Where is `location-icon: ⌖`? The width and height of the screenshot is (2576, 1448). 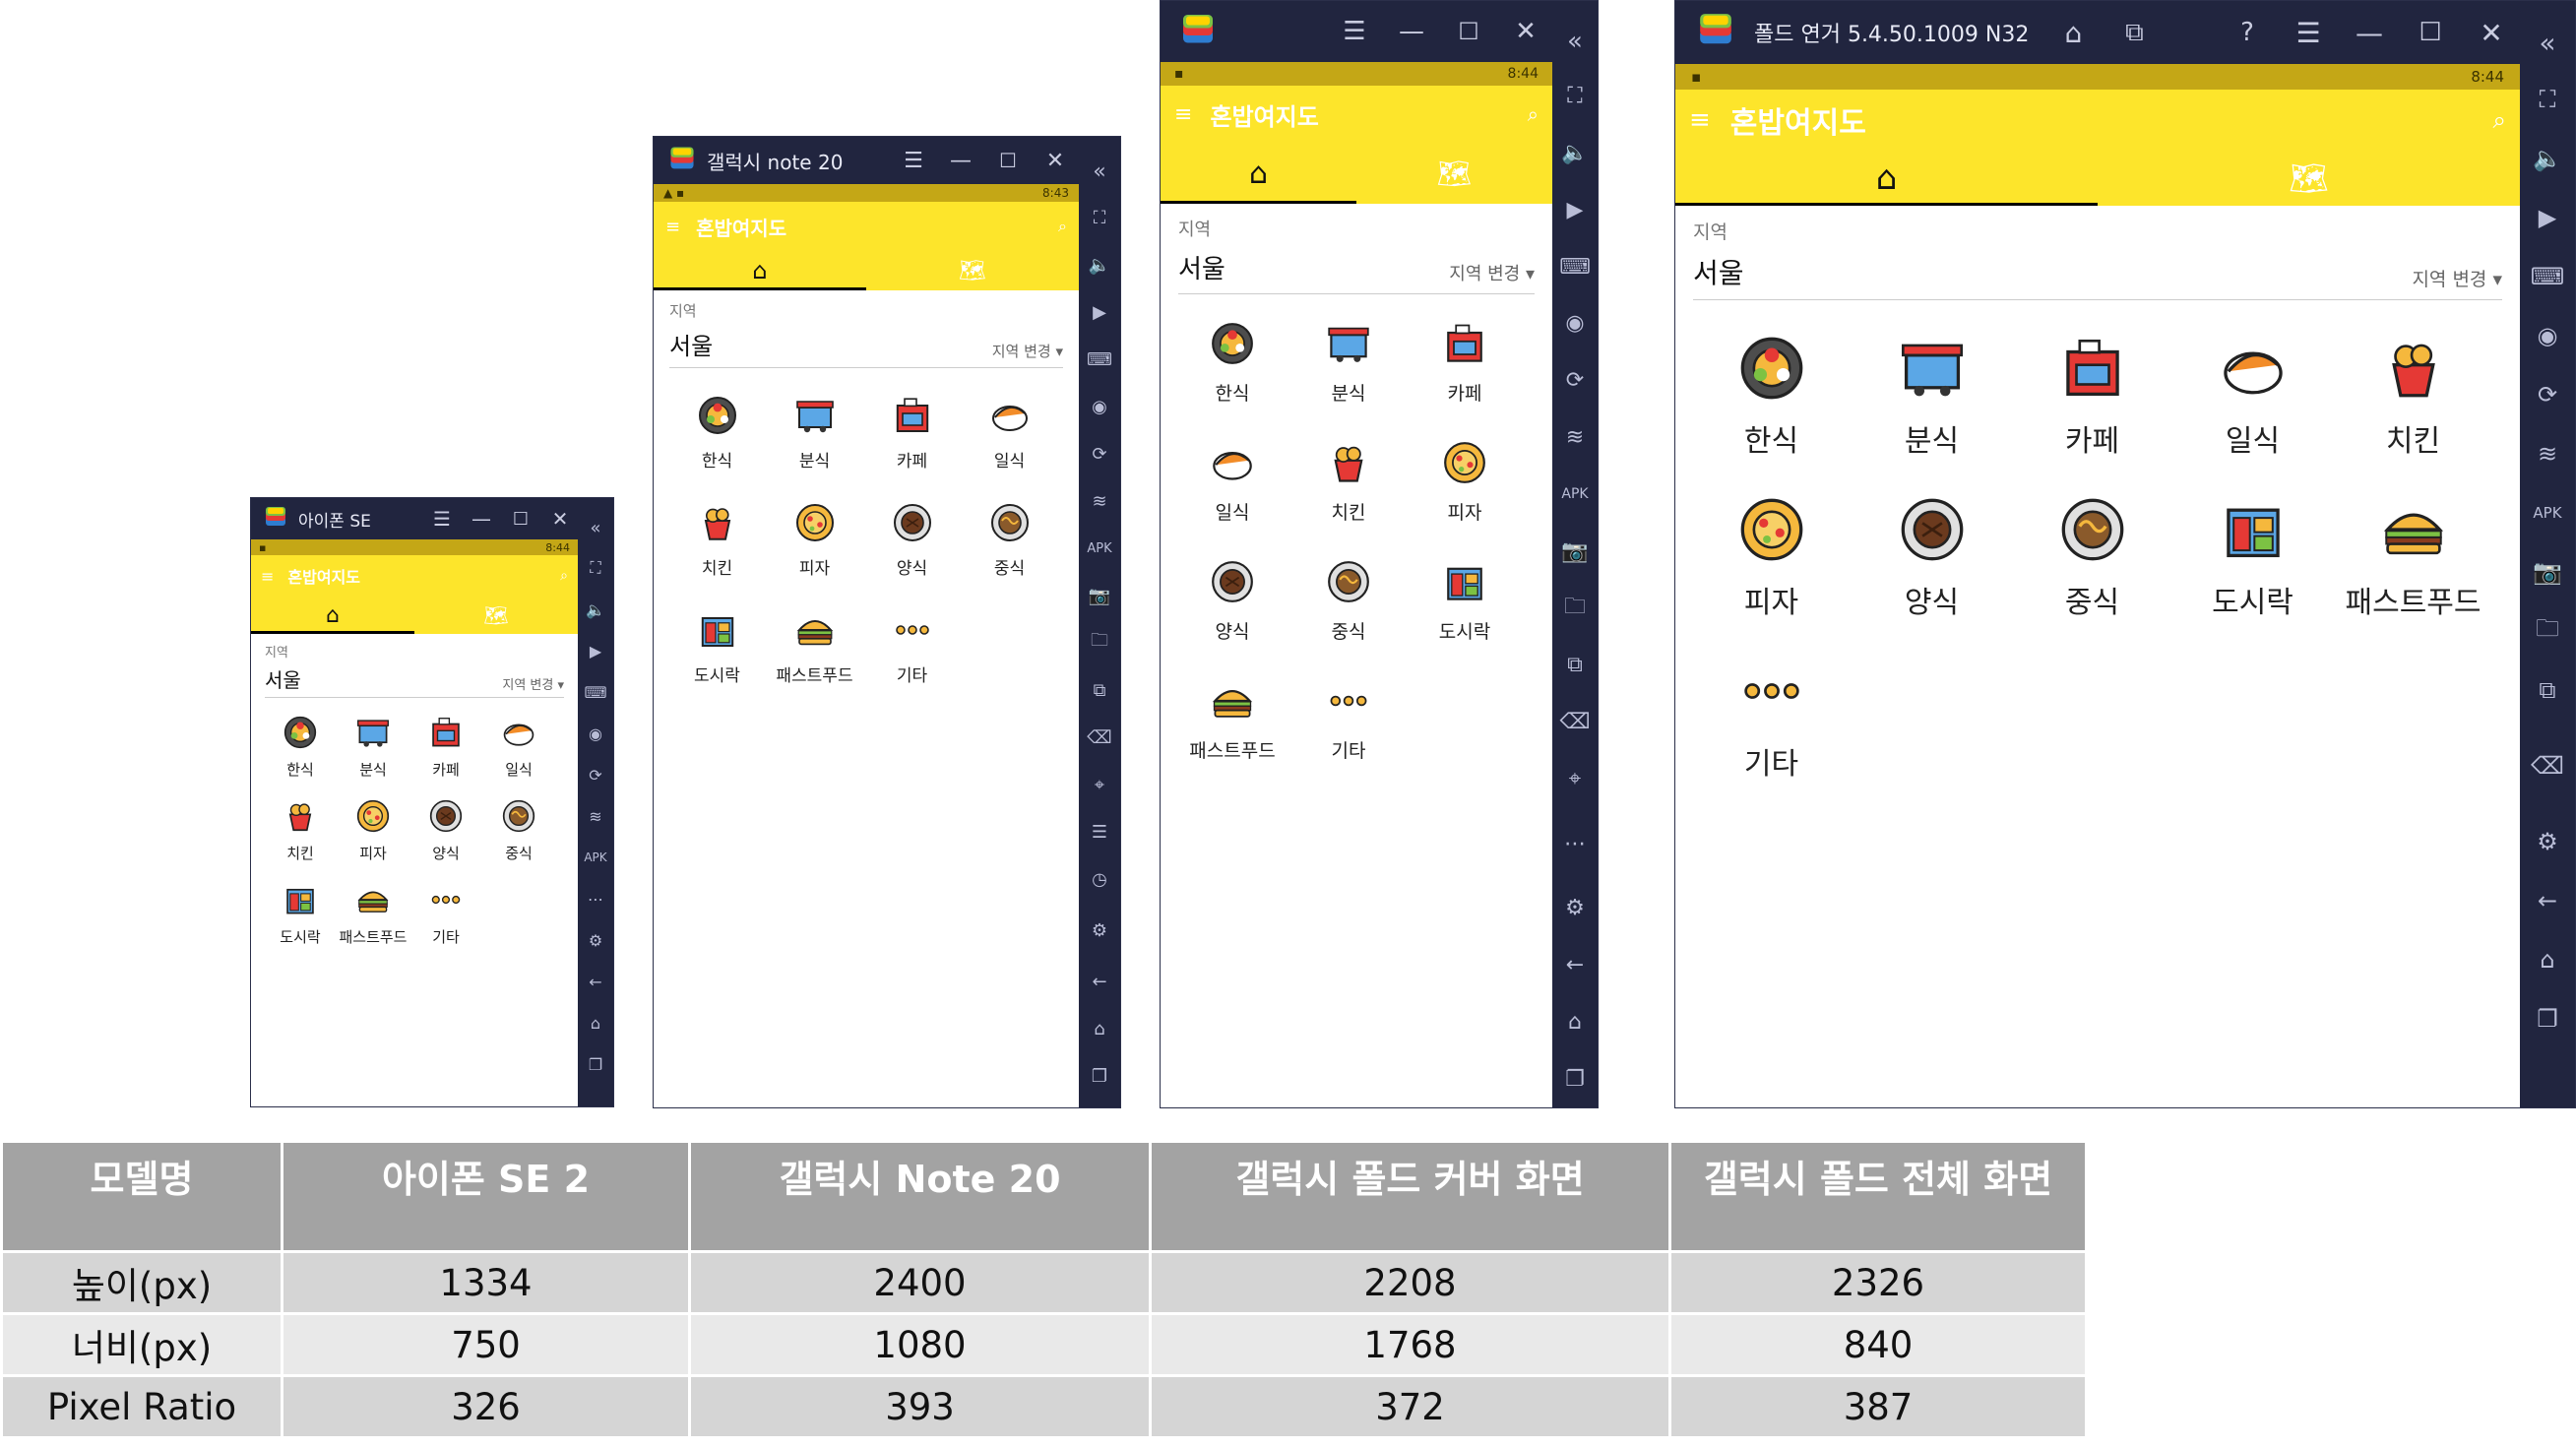
location-icon: ⌖ is located at coordinates (1575, 778).